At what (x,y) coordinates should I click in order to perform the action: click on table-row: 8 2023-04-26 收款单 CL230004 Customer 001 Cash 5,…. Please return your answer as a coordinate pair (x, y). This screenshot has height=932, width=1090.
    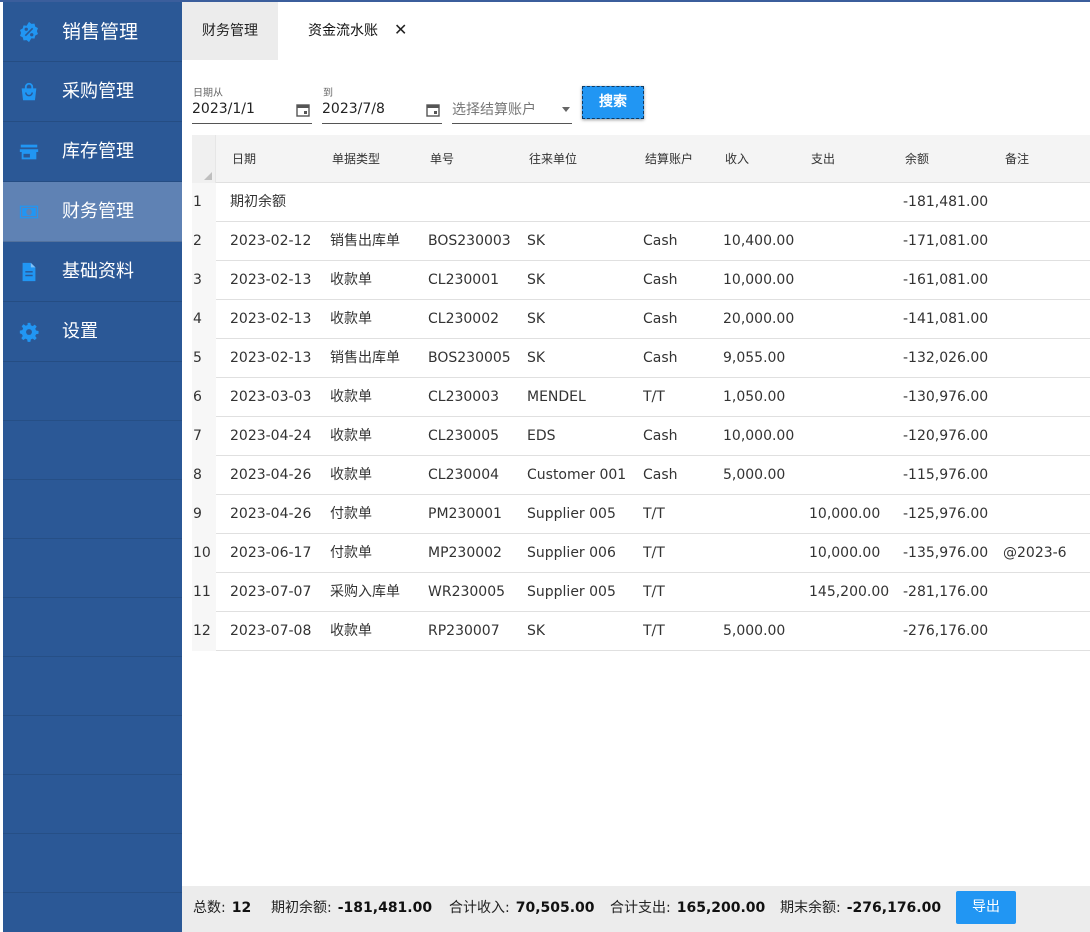
    Looking at the image, I should click on (641, 475).